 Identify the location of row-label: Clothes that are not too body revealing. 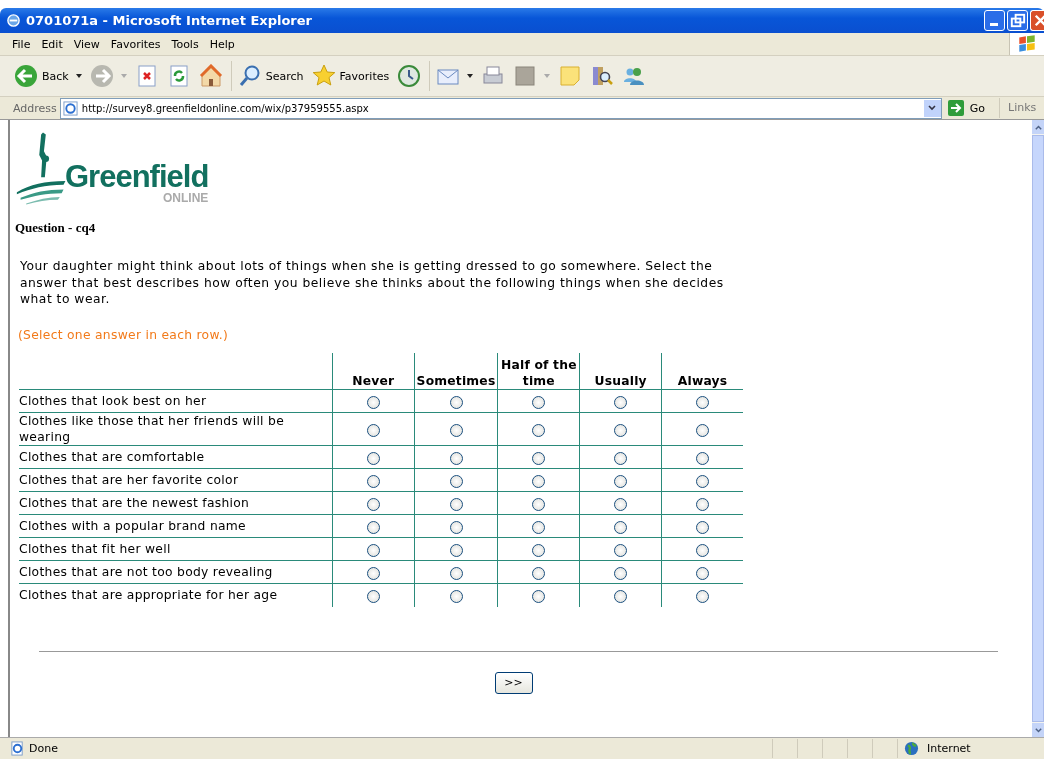
(176, 572).